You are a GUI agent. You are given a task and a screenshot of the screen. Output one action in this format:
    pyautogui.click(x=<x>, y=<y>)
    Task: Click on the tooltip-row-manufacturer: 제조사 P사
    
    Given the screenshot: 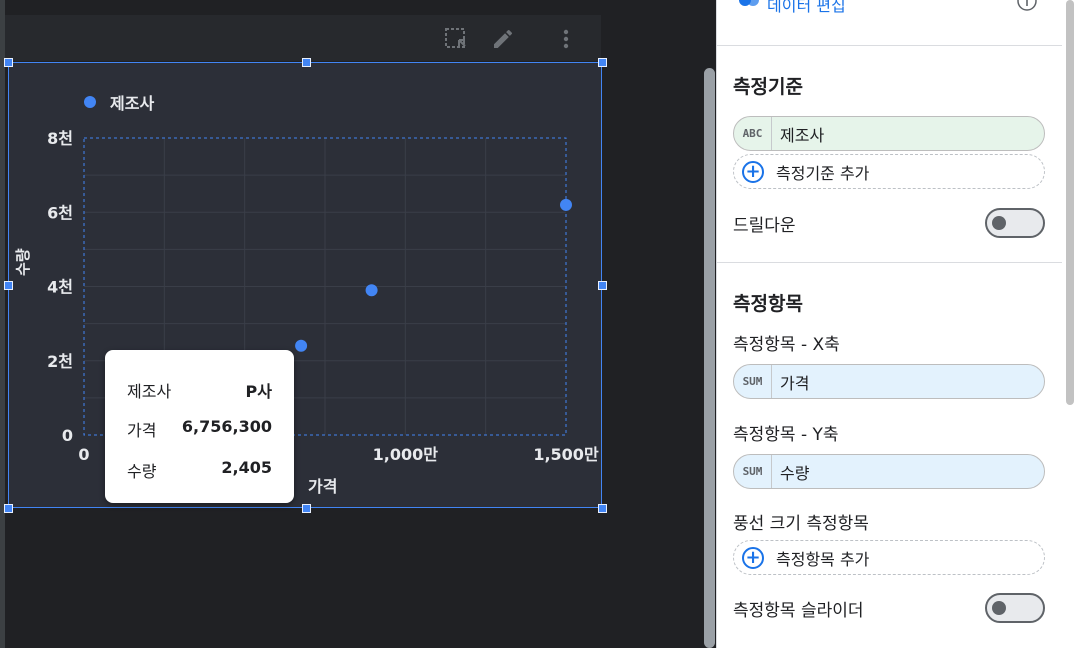 What is the action you would take?
    pyautogui.click(x=199, y=390)
    